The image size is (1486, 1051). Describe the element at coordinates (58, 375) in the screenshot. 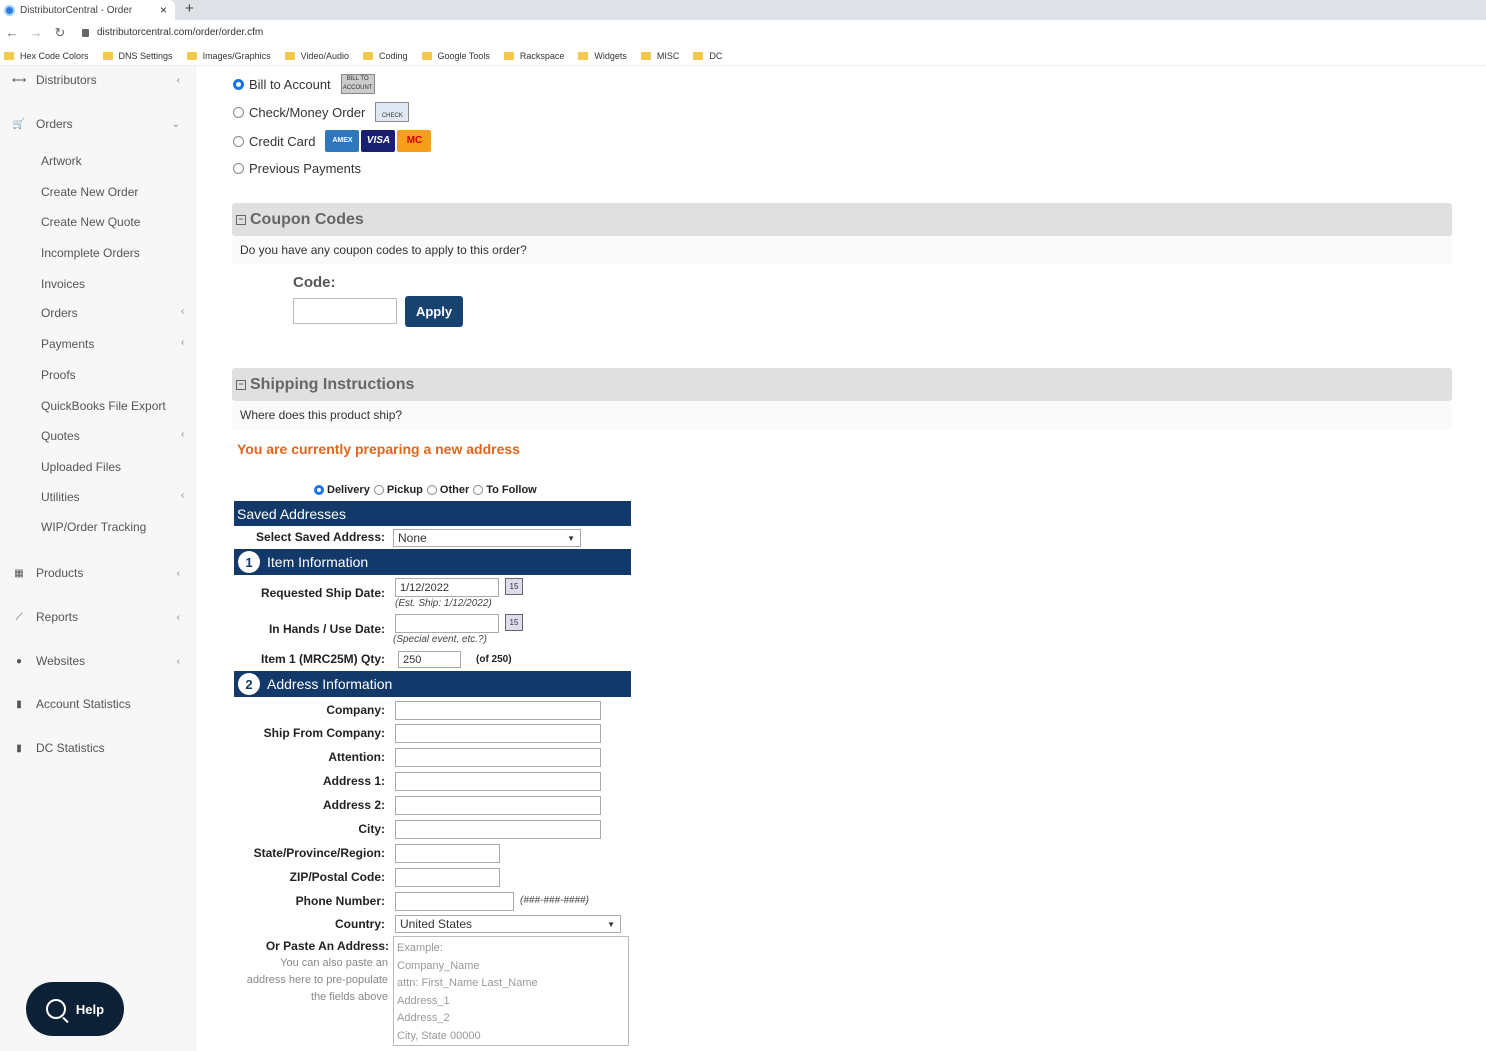

I see `sidebar-subitem: Proofs` at that location.